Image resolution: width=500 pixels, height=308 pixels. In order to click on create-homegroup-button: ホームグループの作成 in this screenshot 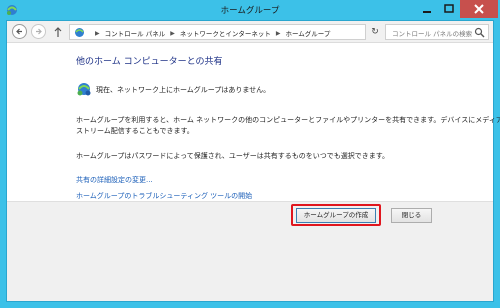, I will do `click(336, 215)`.